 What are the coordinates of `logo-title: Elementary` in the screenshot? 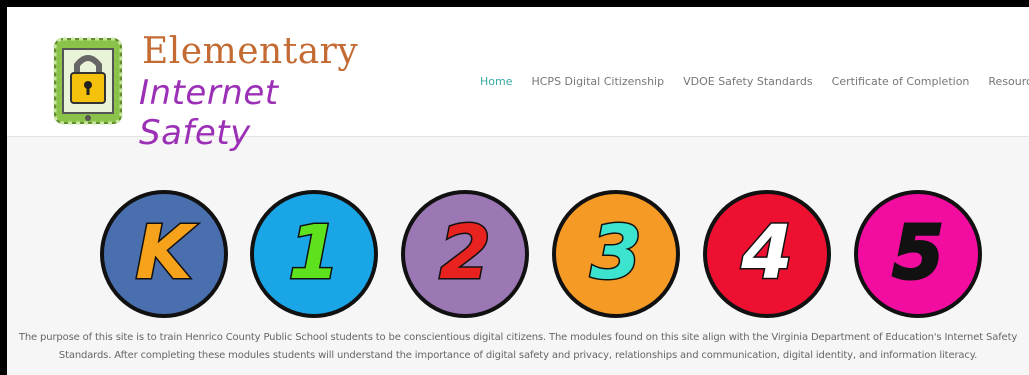 It's located at (250, 51).